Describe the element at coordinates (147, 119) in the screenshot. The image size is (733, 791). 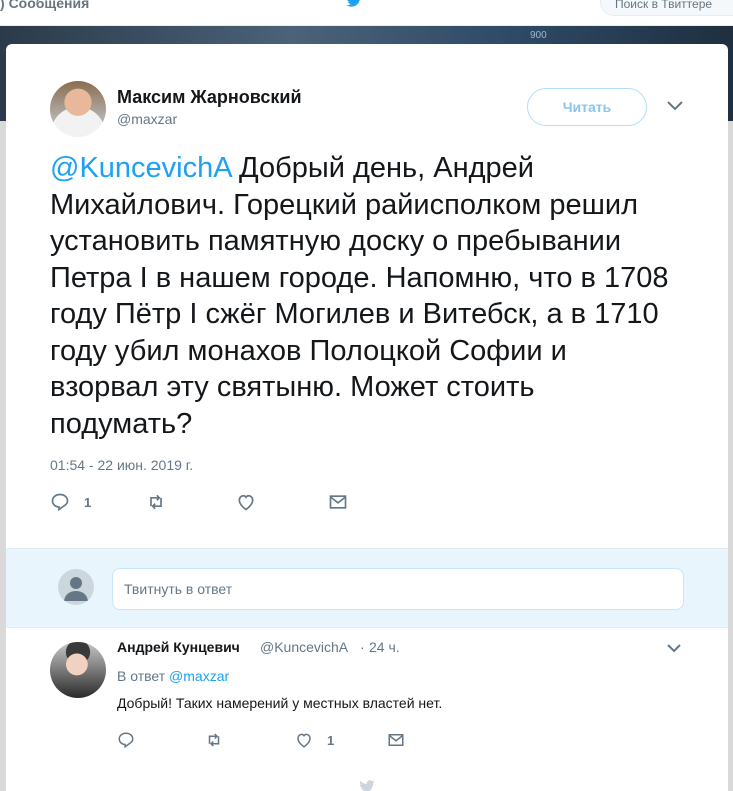
I see `author-handle: @maxzar` at that location.